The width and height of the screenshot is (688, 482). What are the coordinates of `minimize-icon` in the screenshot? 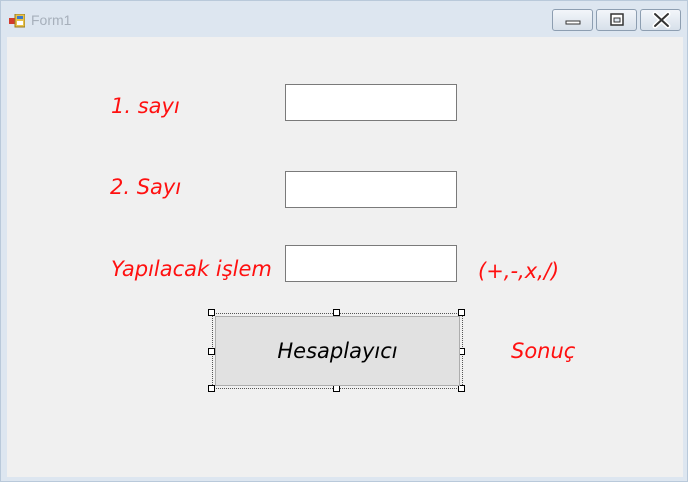 It's located at (573, 22).